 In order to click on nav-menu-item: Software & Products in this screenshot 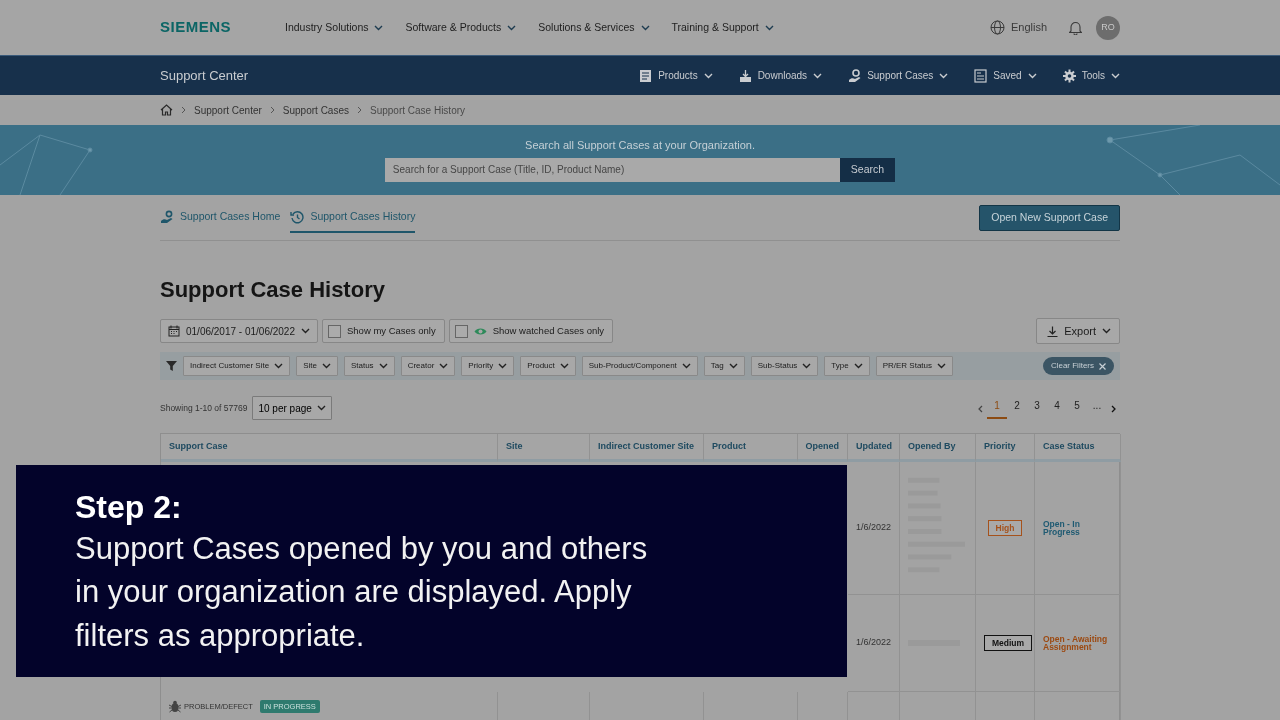, I will do `click(461, 27)`.